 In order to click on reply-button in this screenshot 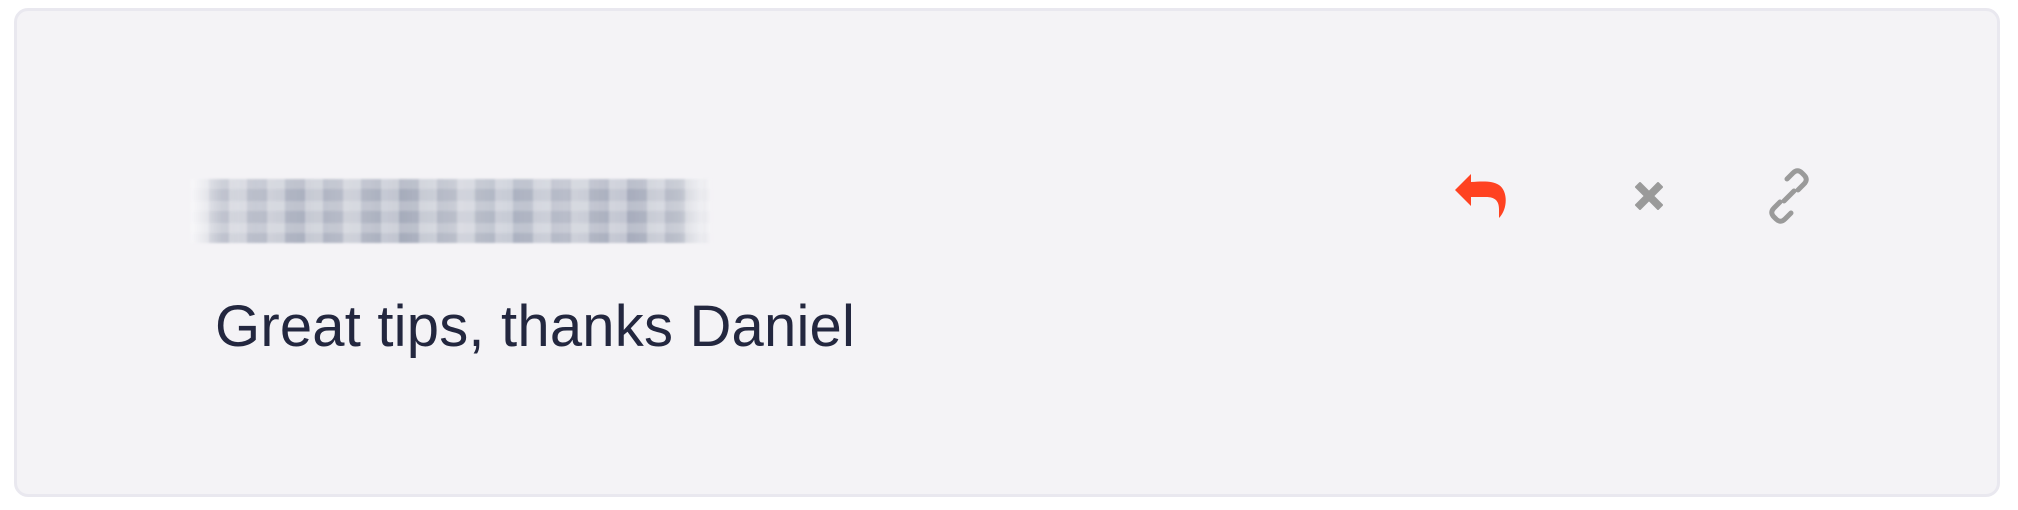, I will do `click(1482, 196)`.